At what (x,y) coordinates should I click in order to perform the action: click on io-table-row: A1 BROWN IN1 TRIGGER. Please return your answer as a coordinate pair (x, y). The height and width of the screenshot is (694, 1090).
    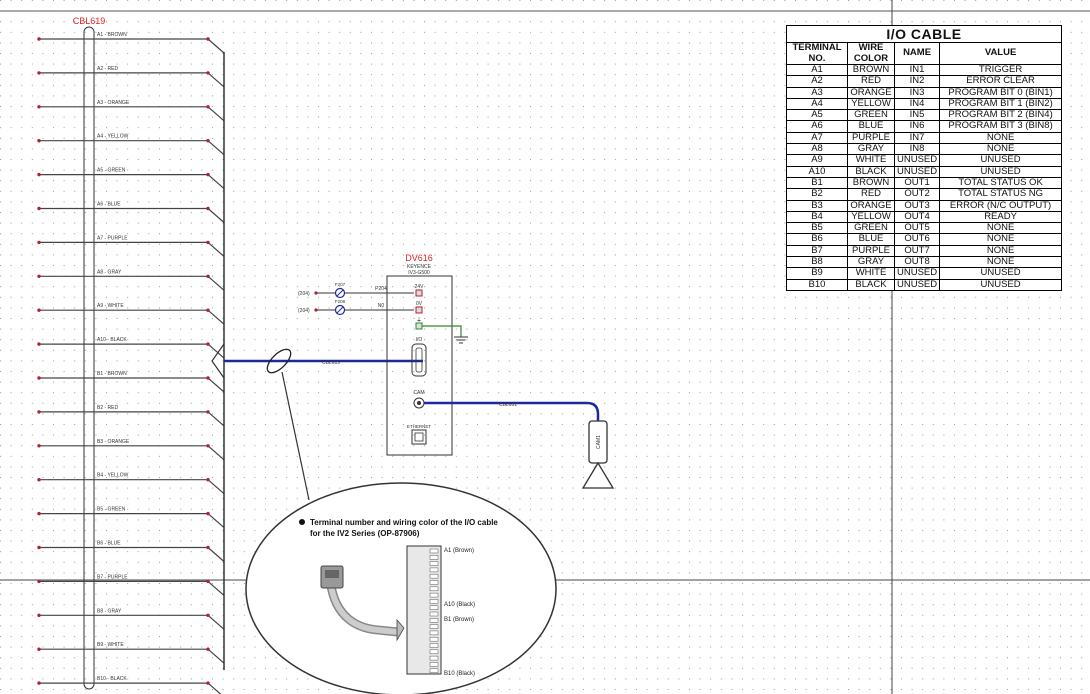
    Looking at the image, I should click on (924, 70).